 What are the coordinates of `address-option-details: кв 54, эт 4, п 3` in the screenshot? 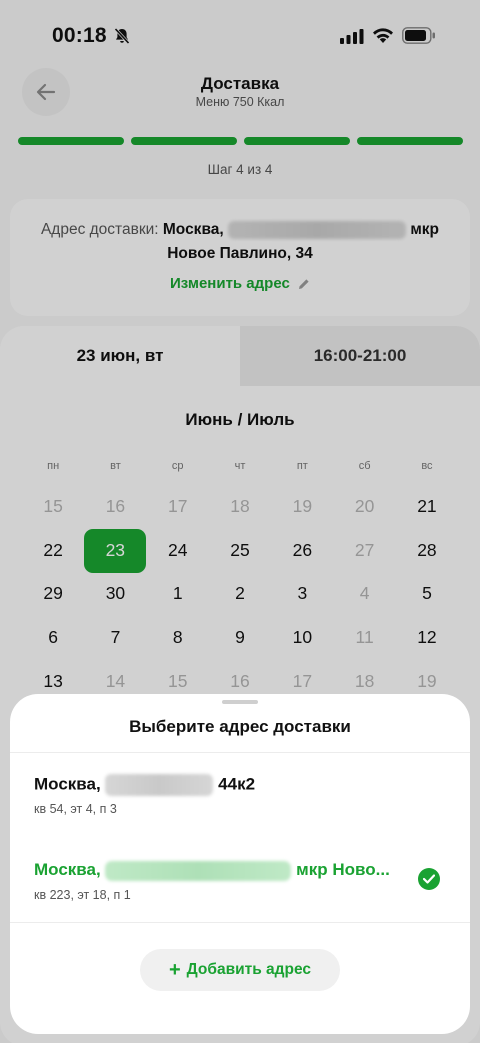 It's located at (75, 809).